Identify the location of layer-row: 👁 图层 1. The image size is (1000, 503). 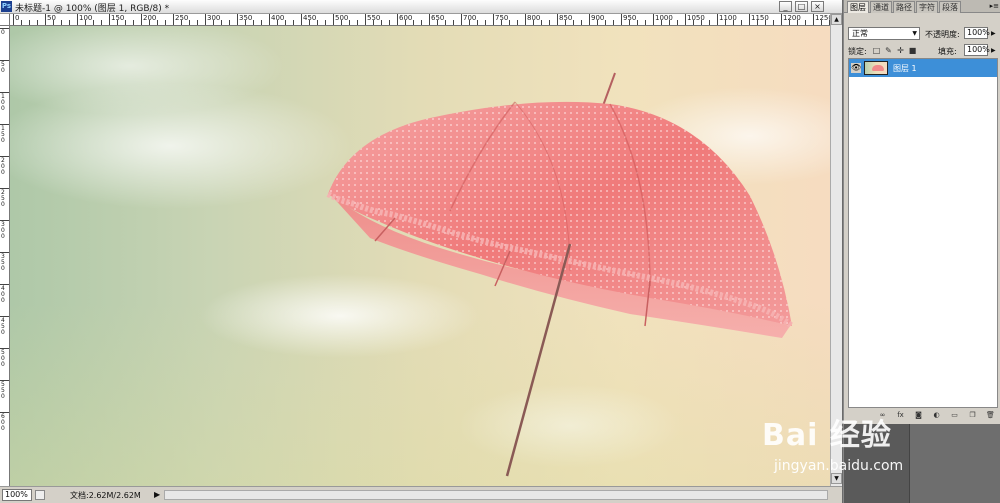
(923, 68).